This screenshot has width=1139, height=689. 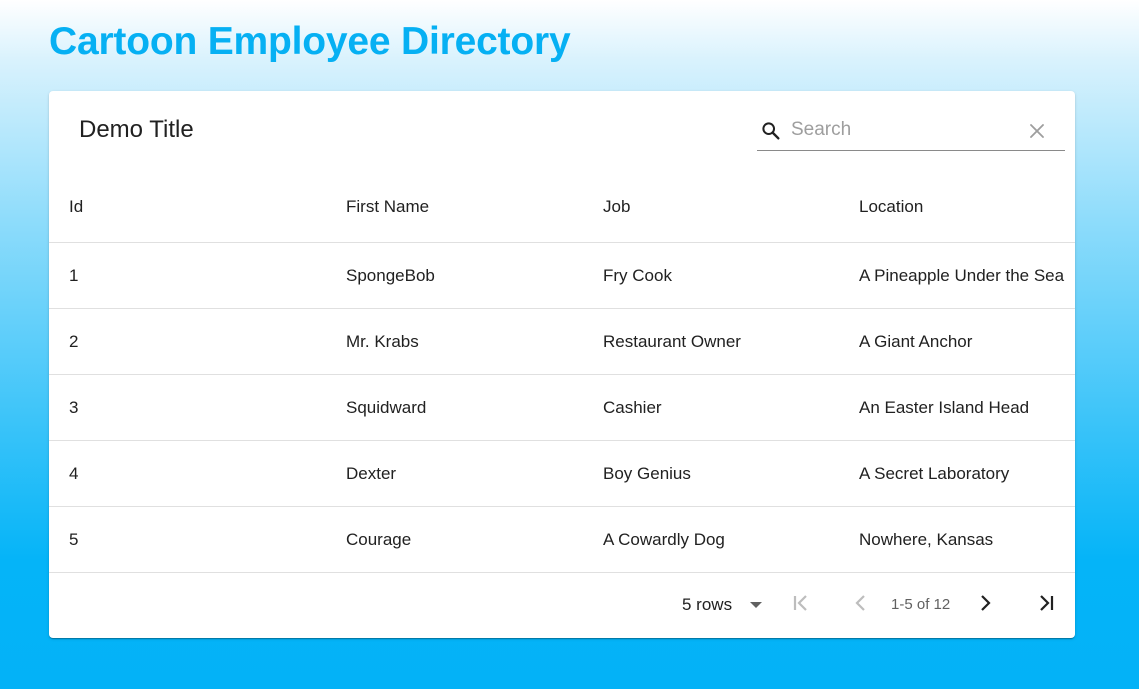 I want to click on search-field, so click(x=911, y=132).